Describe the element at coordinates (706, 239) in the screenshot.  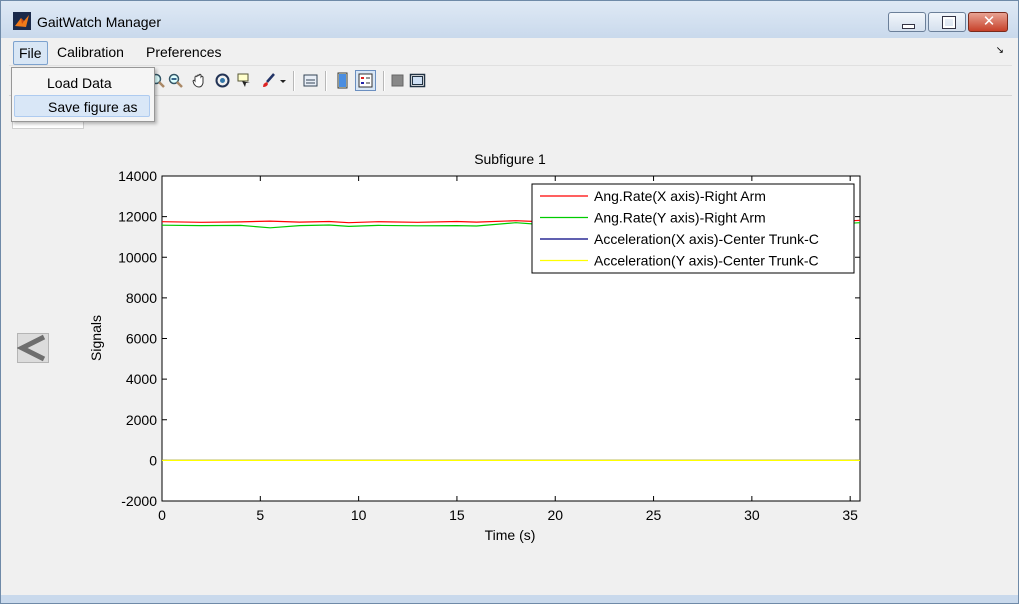
I see `legend-label: Acceleration(X axis)-Center Trunk-C` at that location.